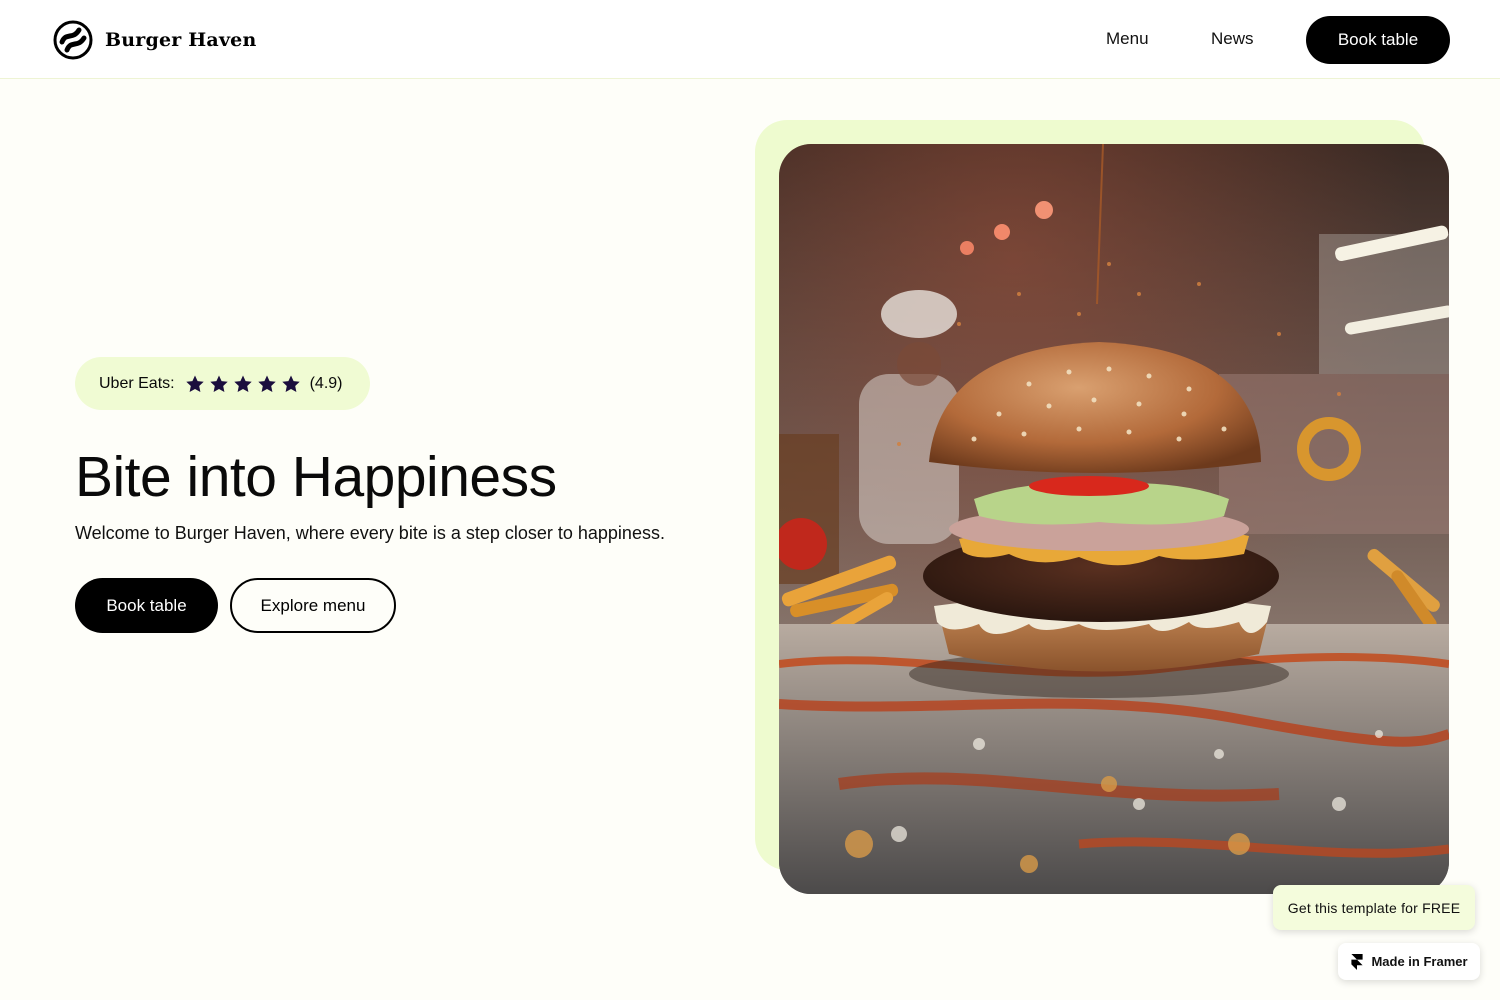 The image size is (1500, 1000). Describe the element at coordinates (137, 383) in the screenshot. I see `rating-source: Uber Eats:` at that location.